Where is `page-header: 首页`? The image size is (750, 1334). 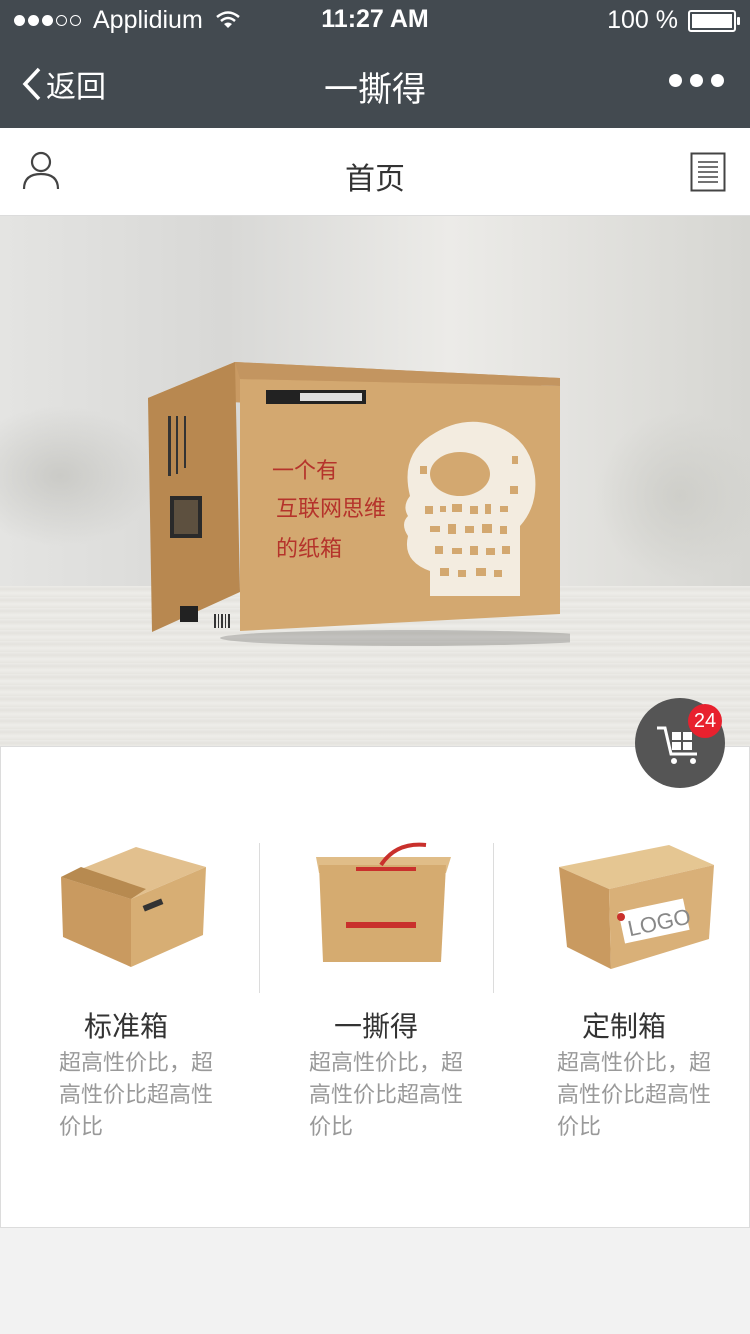
page-header: 首页 is located at coordinates (375, 172).